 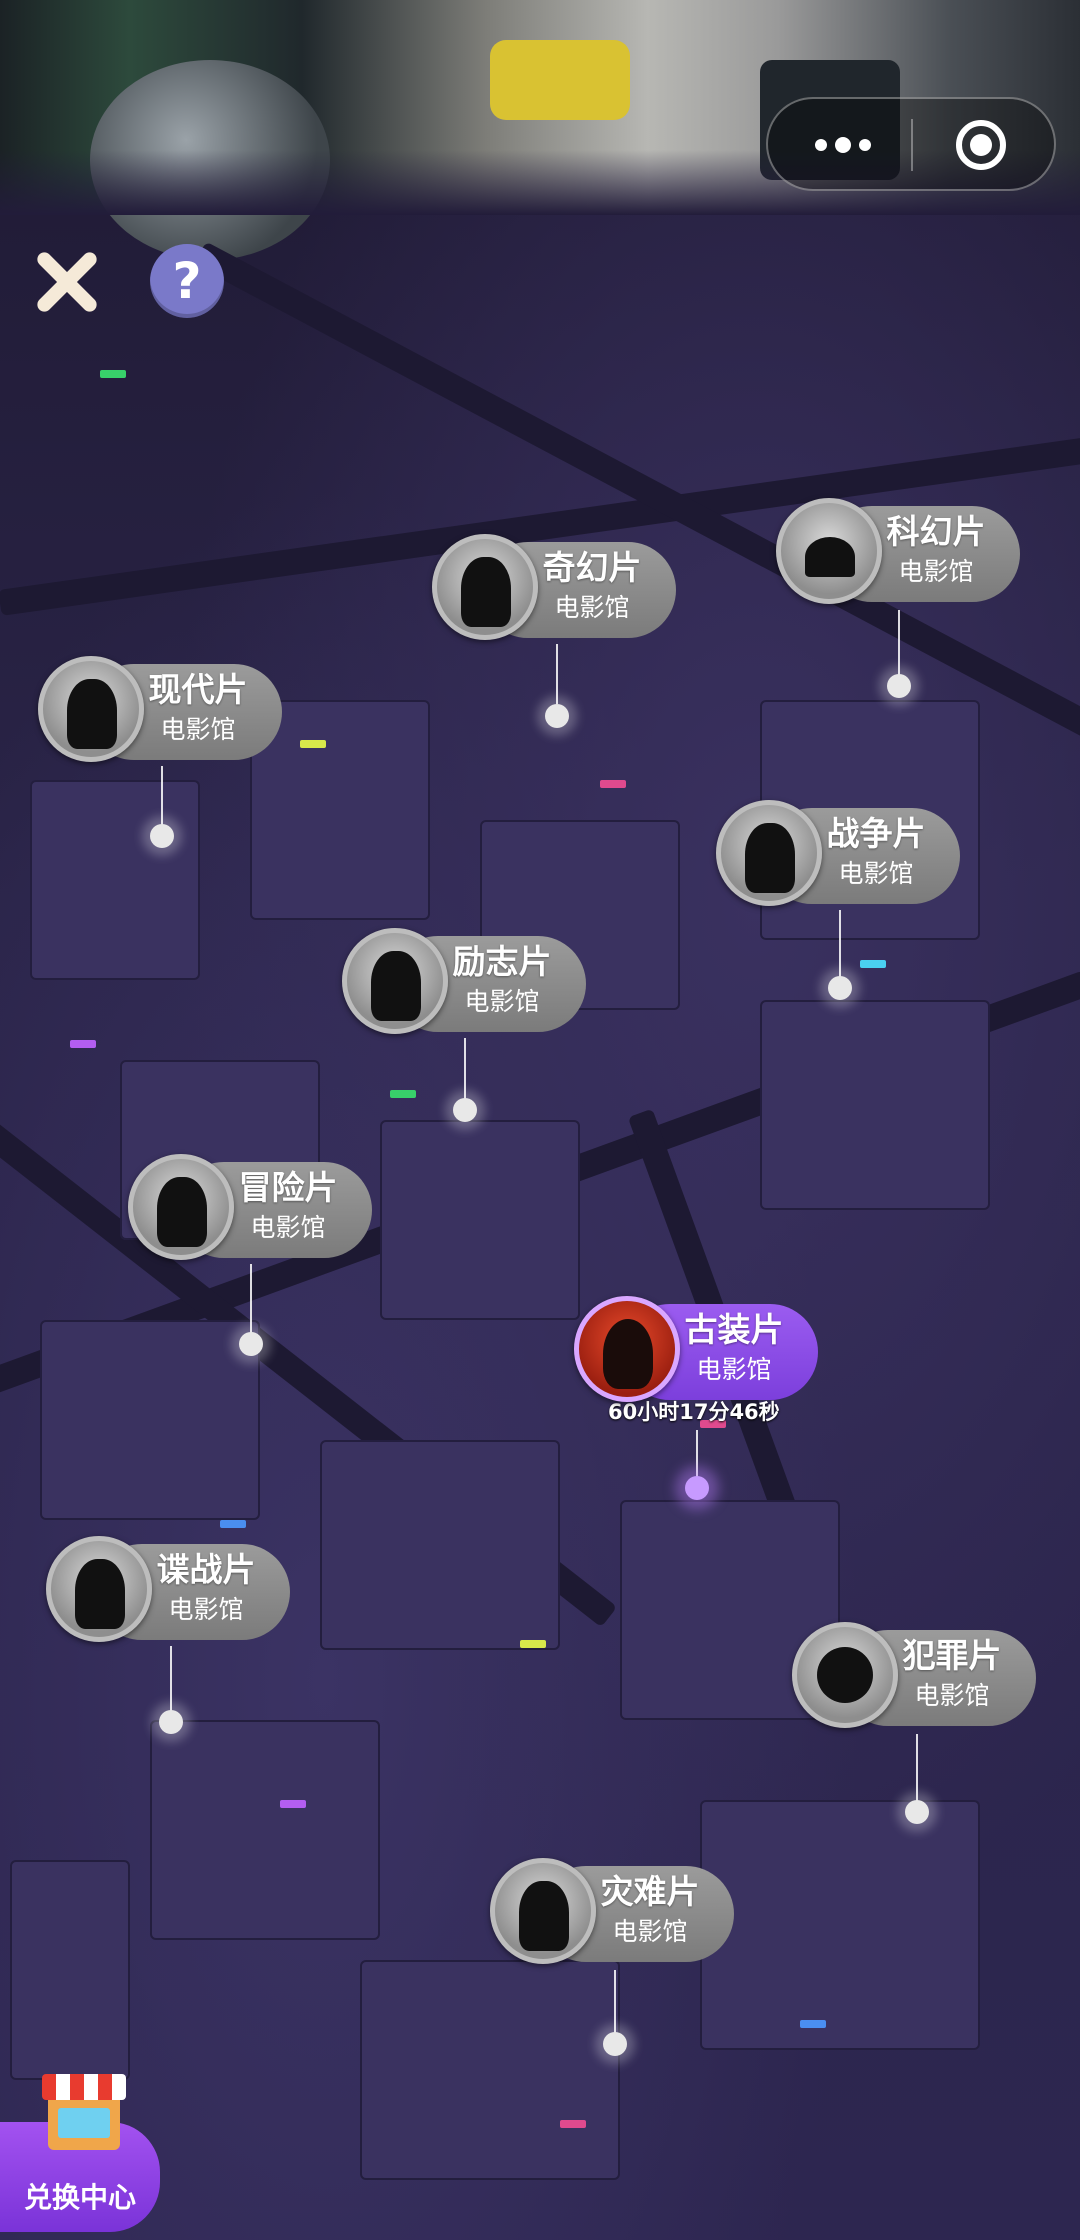 What do you see at coordinates (843, 145) in the screenshot?
I see `more-dots-icon` at bounding box center [843, 145].